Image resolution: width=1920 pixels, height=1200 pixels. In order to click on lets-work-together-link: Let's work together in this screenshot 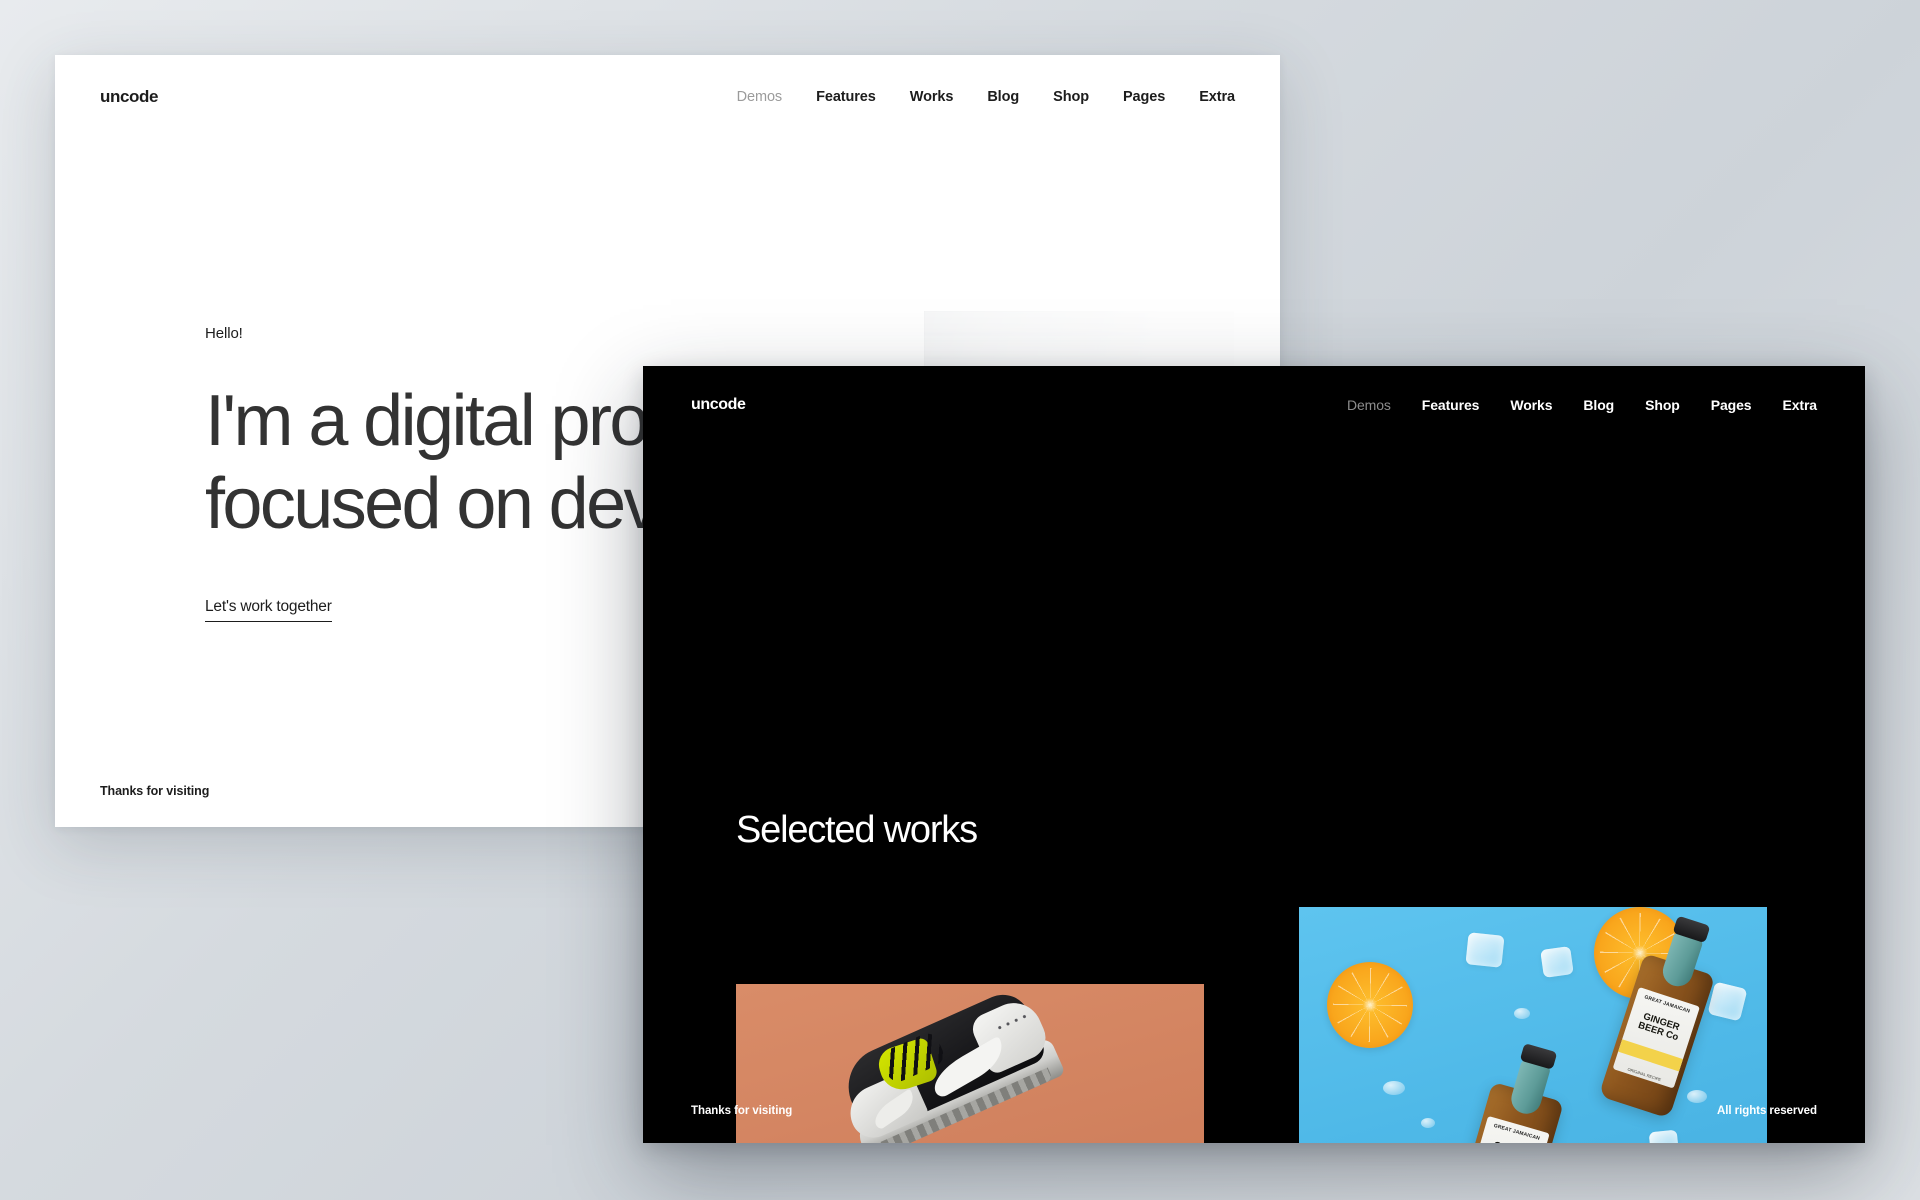, I will do `click(268, 610)`.